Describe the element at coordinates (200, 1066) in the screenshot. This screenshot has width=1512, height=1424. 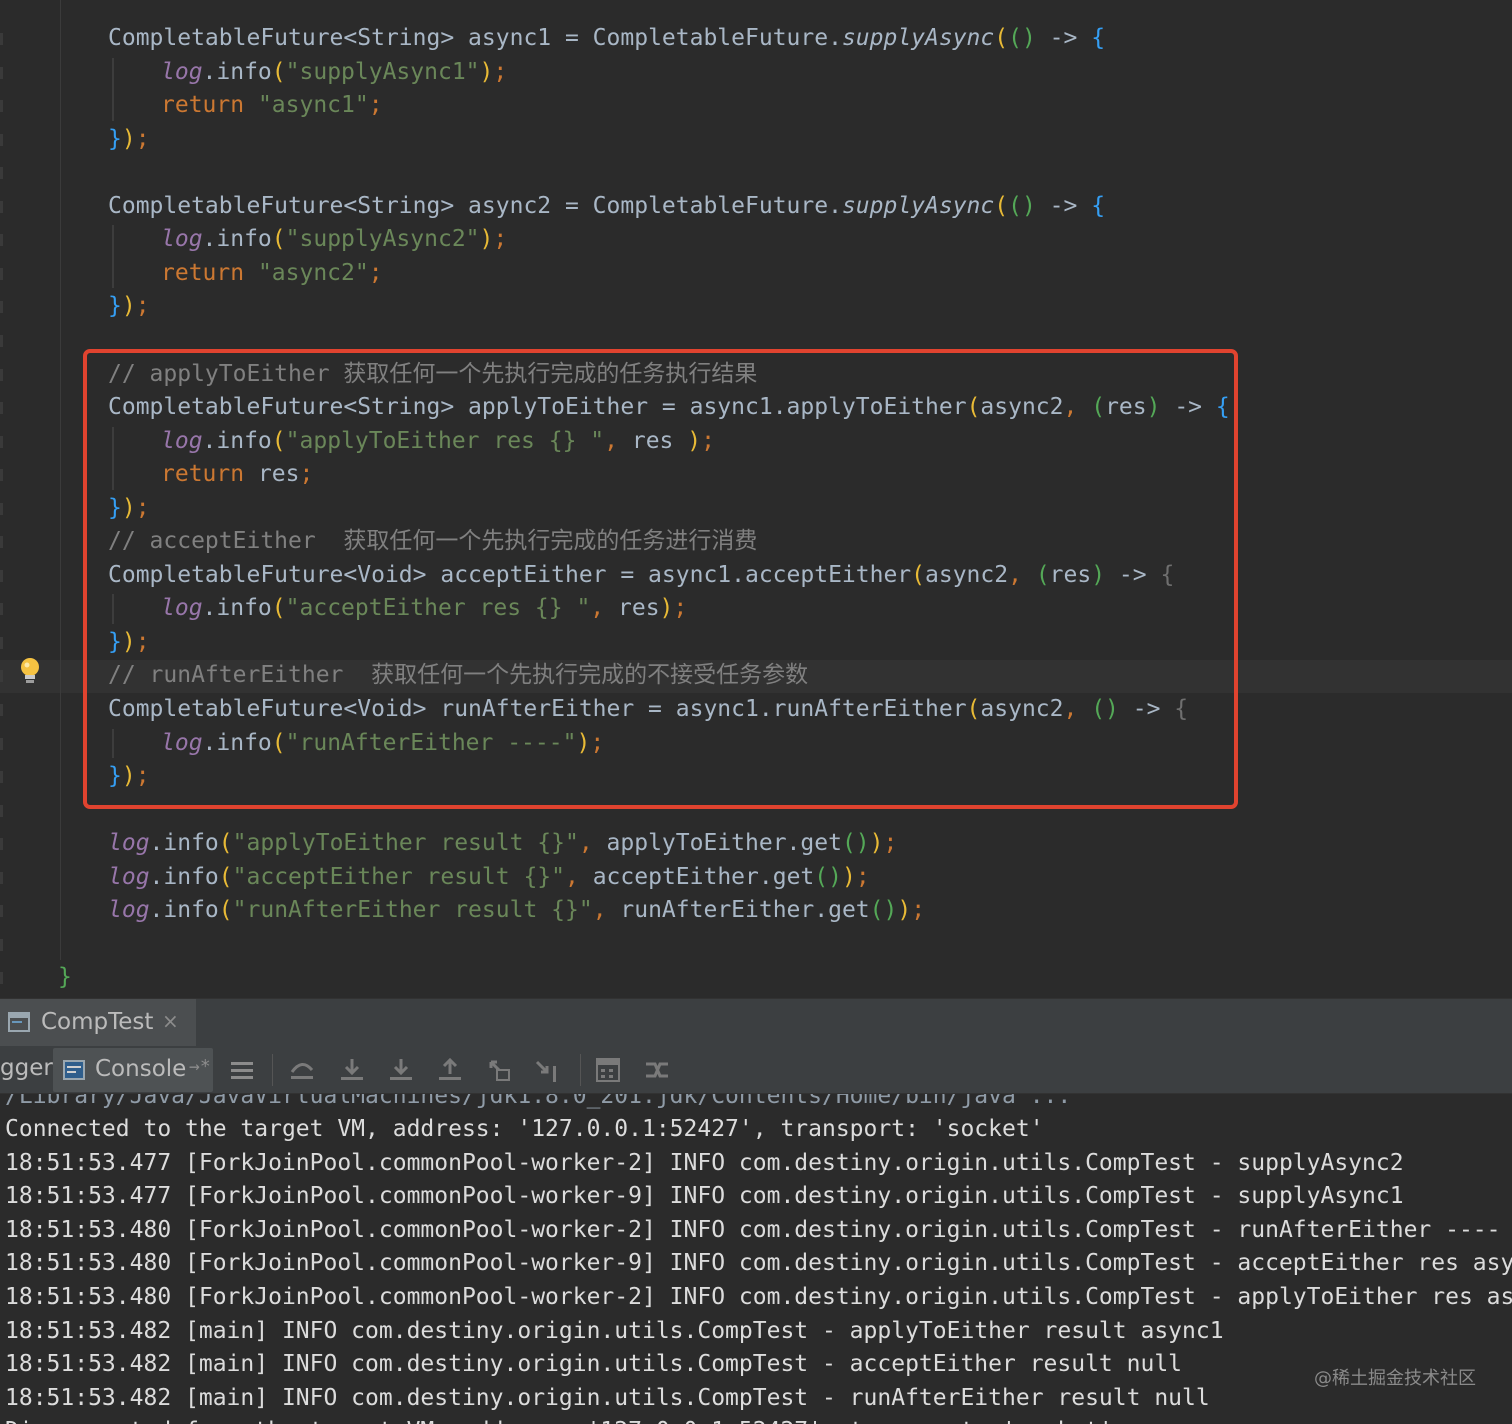
I see `pin-tab-icon: →*` at that location.